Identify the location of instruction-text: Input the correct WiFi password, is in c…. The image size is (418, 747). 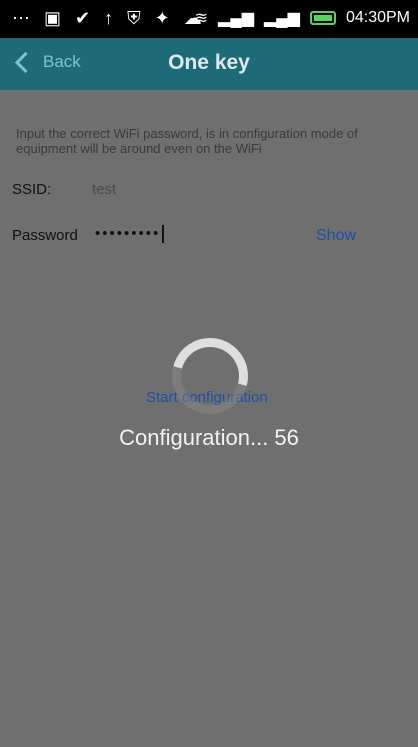
(187, 141).